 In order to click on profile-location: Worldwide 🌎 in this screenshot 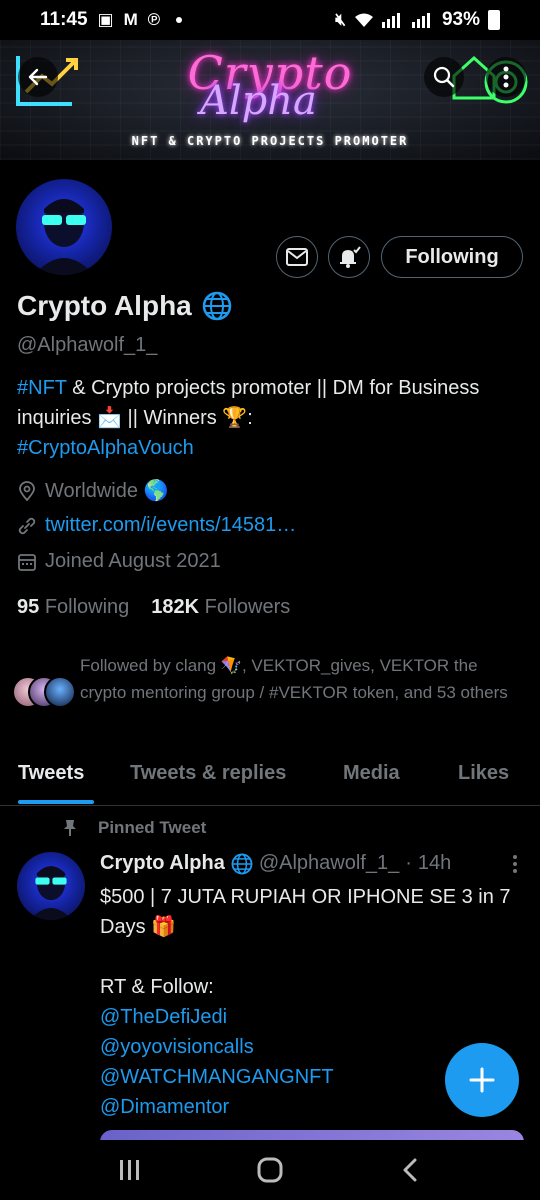, I will do `click(92, 490)`.